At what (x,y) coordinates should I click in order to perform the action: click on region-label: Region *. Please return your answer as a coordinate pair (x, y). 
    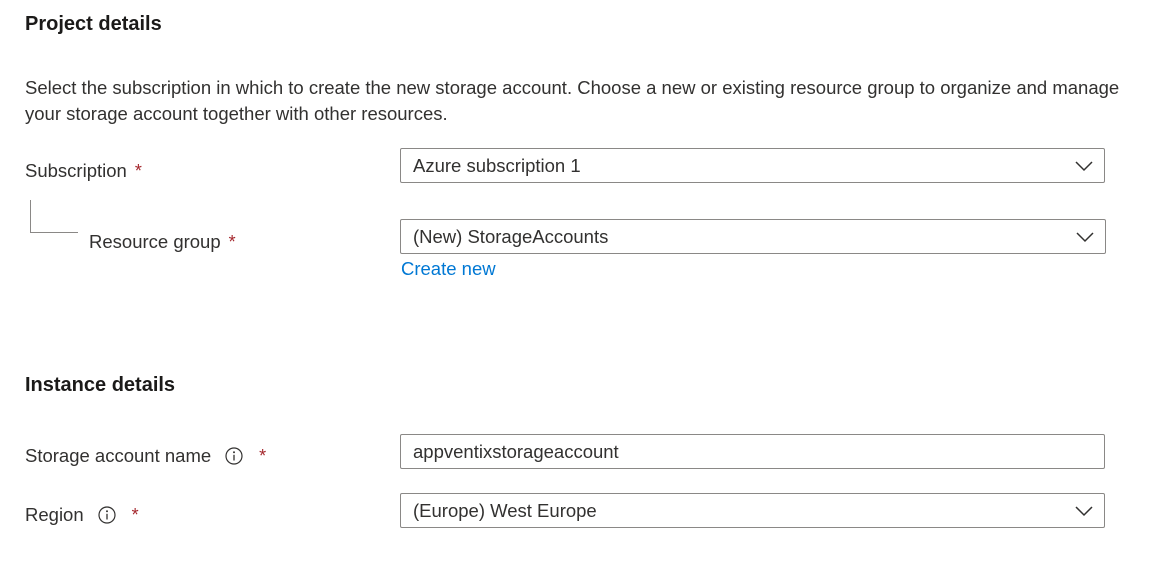
    Looking at the image, I should click on (82, 515).